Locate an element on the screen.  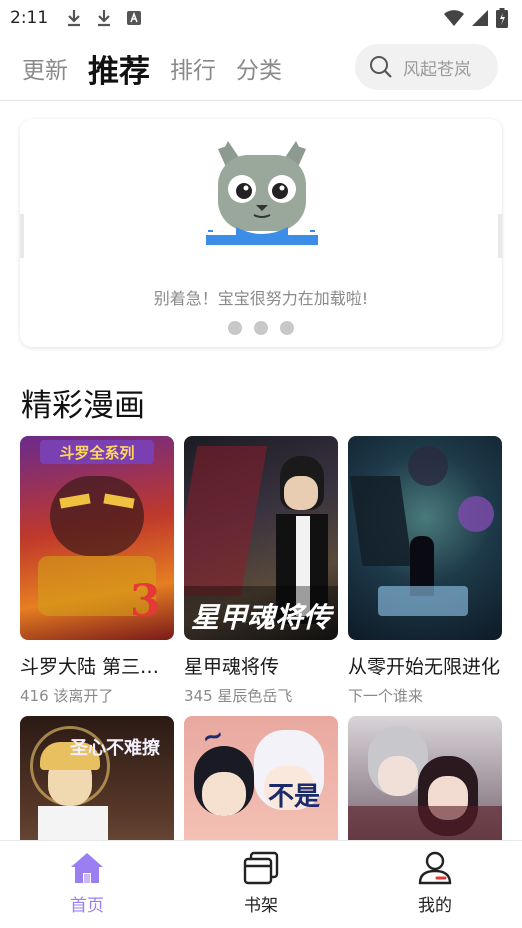
tab-category: 分类 is located at coordinates (259, 68).